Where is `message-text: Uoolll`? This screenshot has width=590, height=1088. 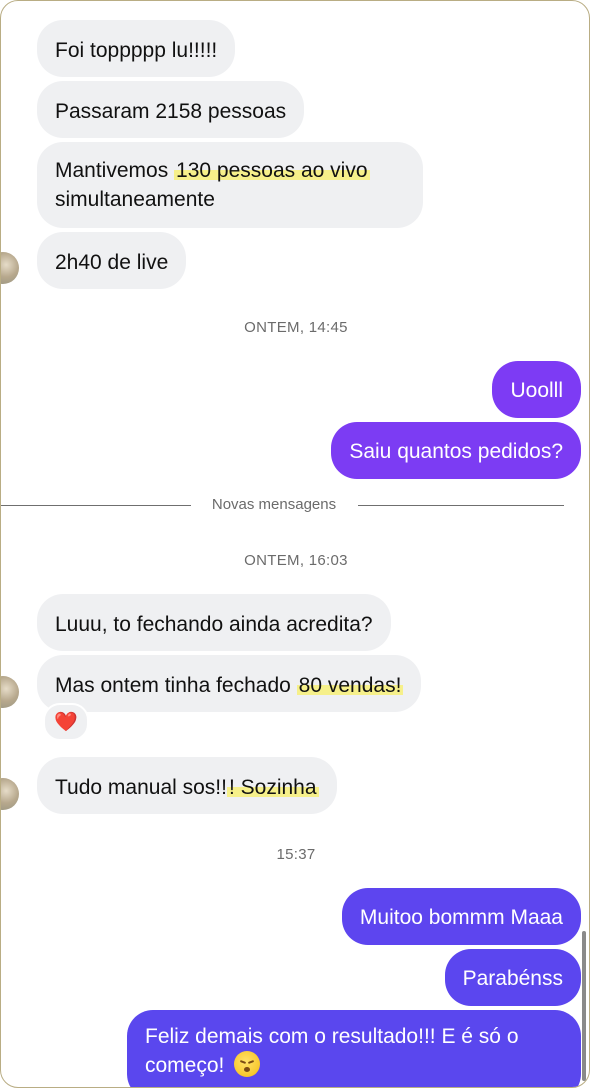 message-text: Uoolll is located at coordinates (536, 390).